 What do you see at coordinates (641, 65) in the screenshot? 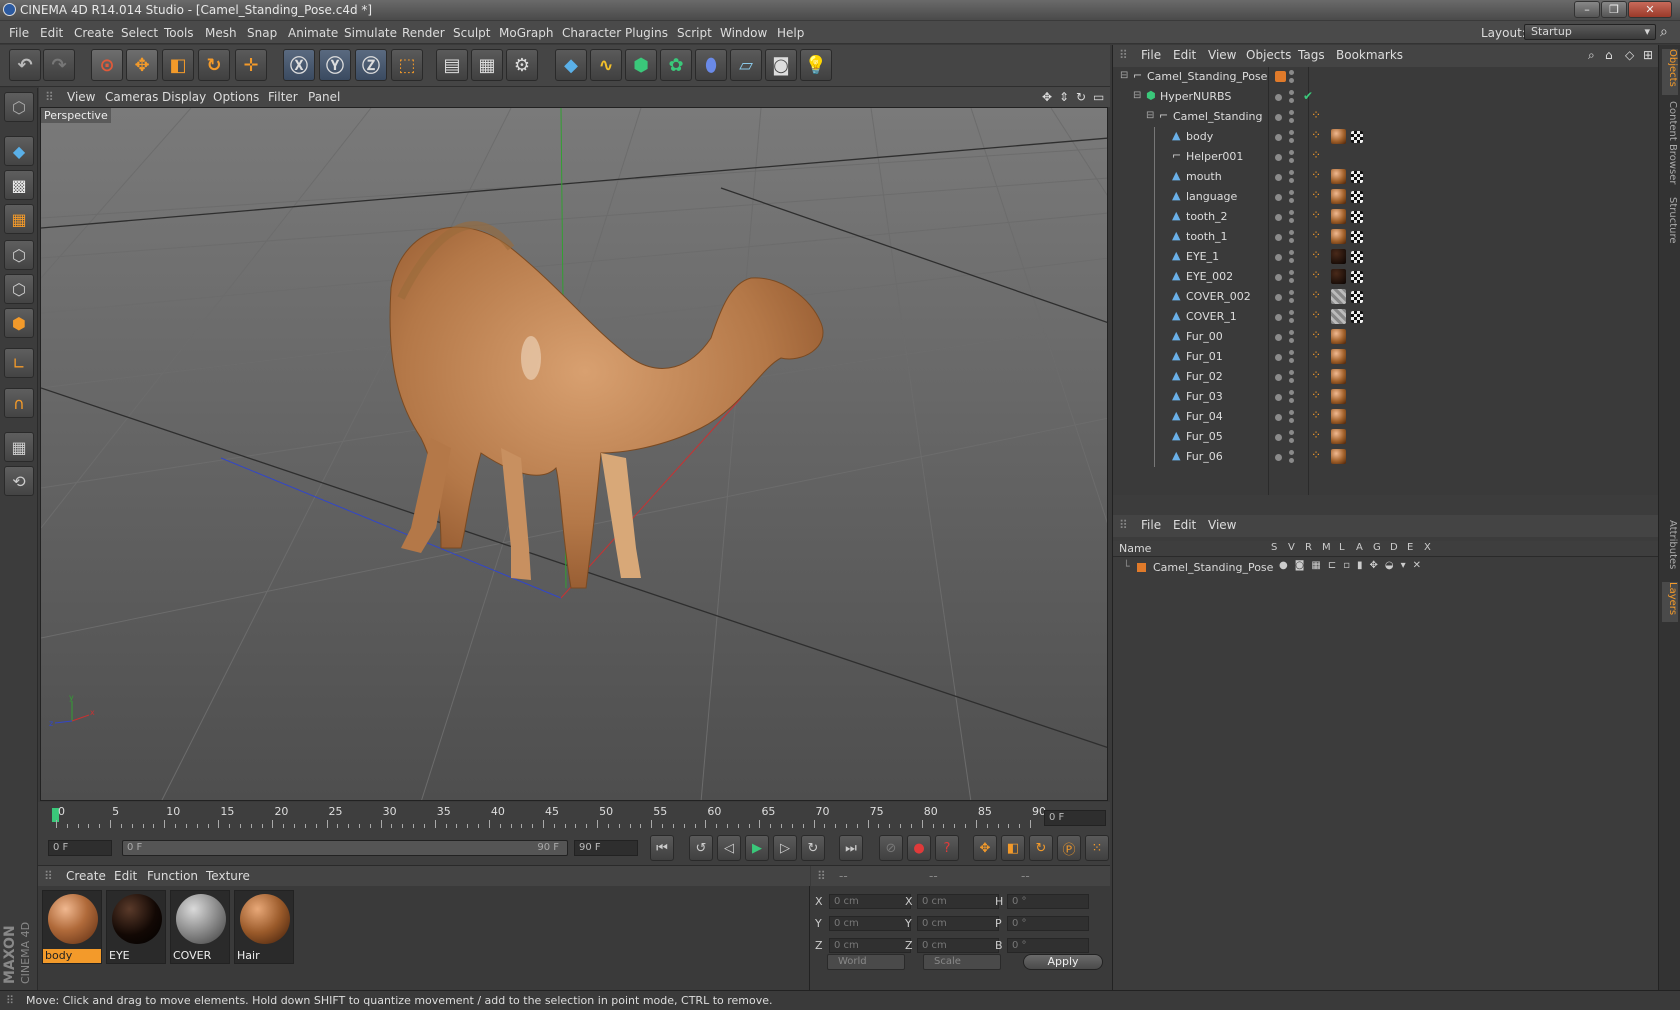
I see `nurbs-icon: ⬢` at bounding box center [641, 65].